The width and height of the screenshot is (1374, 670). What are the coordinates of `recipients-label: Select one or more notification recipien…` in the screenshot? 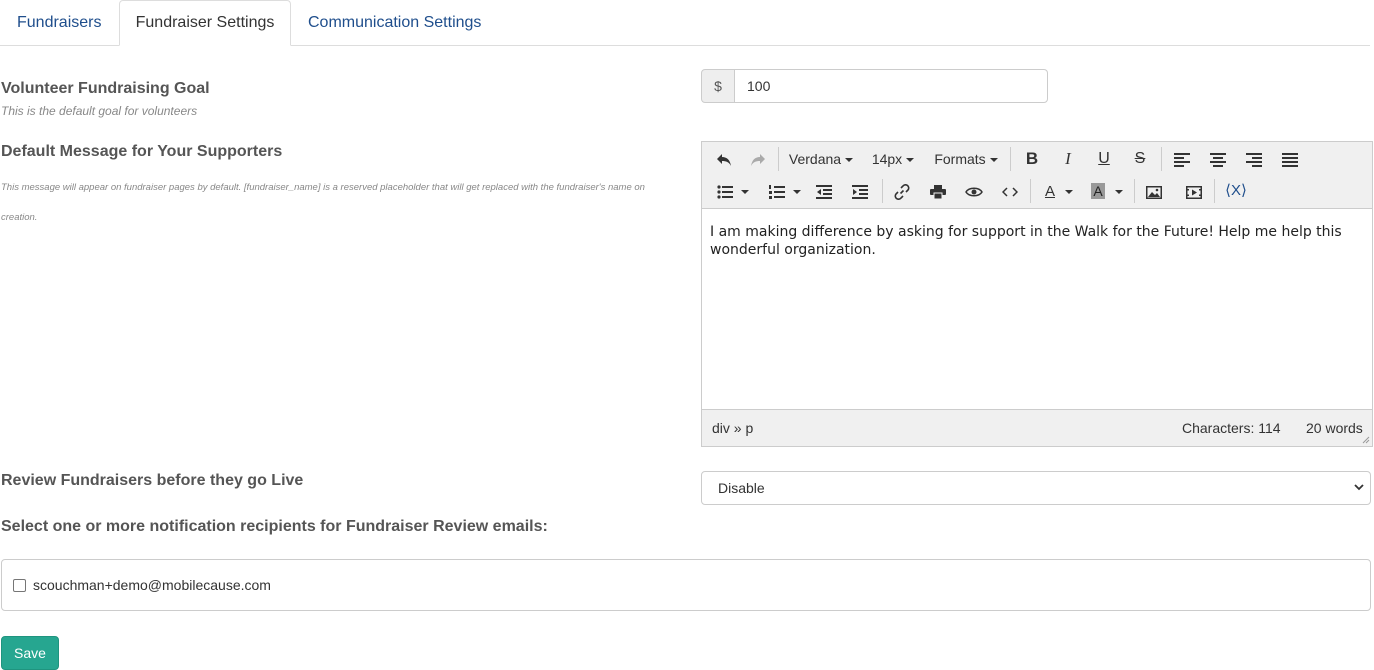 It's located at (274, 526).